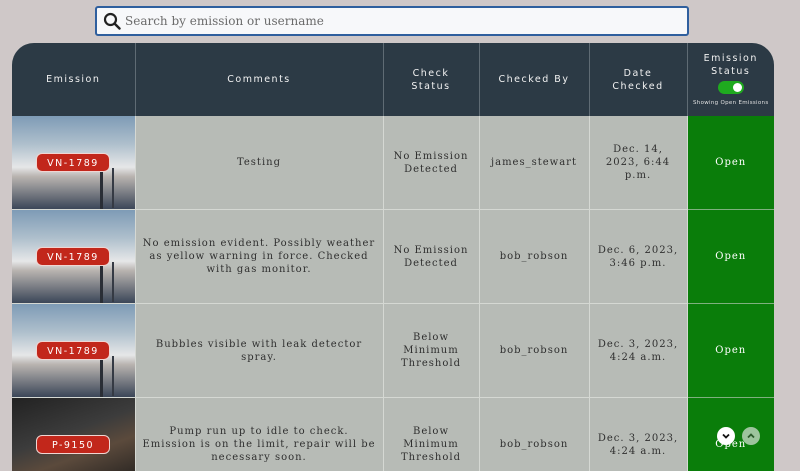  What do you see at coordinates (431, 86) in the screenshot?
I see `header-check-status-line2: Status` at bounding box center [431, 86].